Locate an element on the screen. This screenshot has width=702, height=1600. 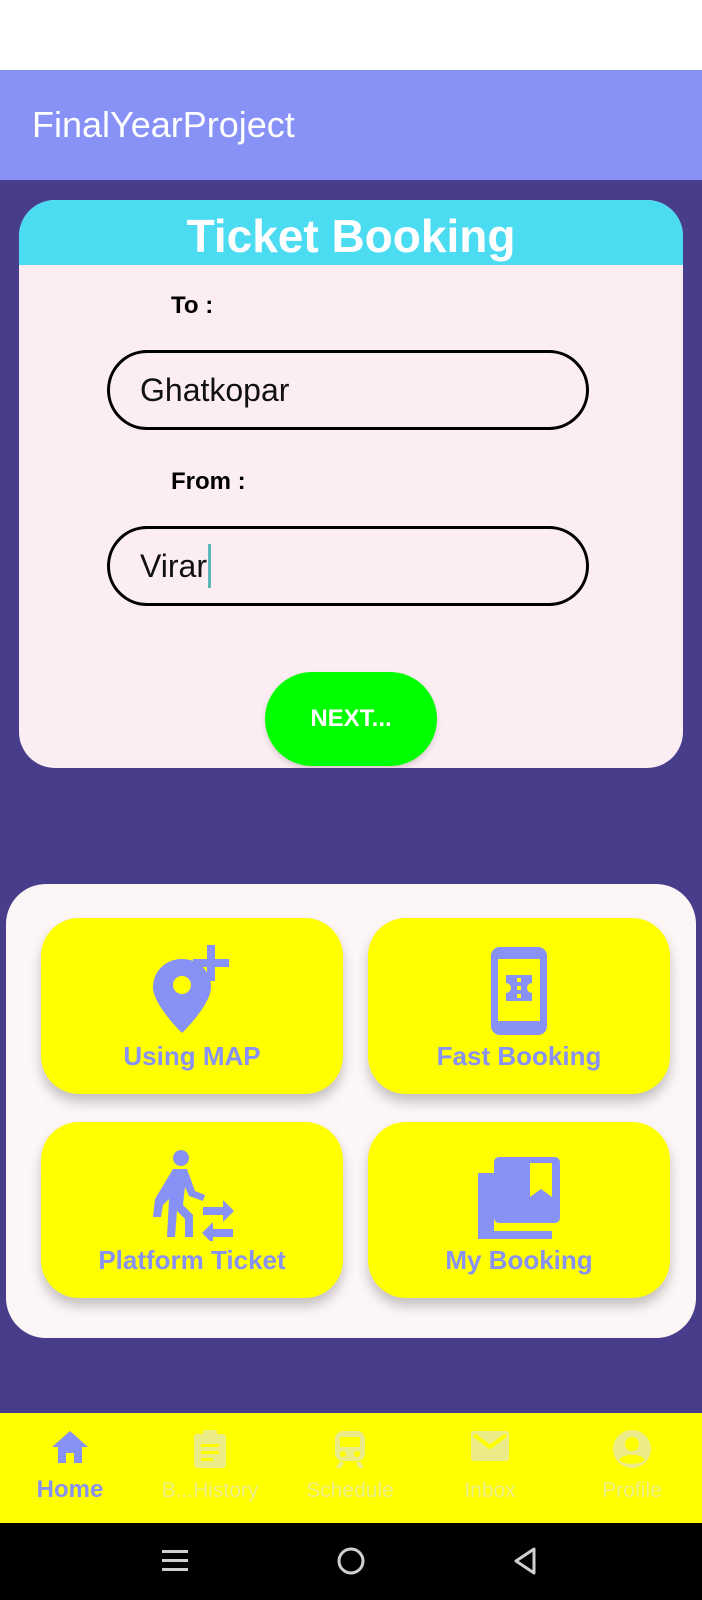
system-navigation-bar is located at coordinates (351, 1561).